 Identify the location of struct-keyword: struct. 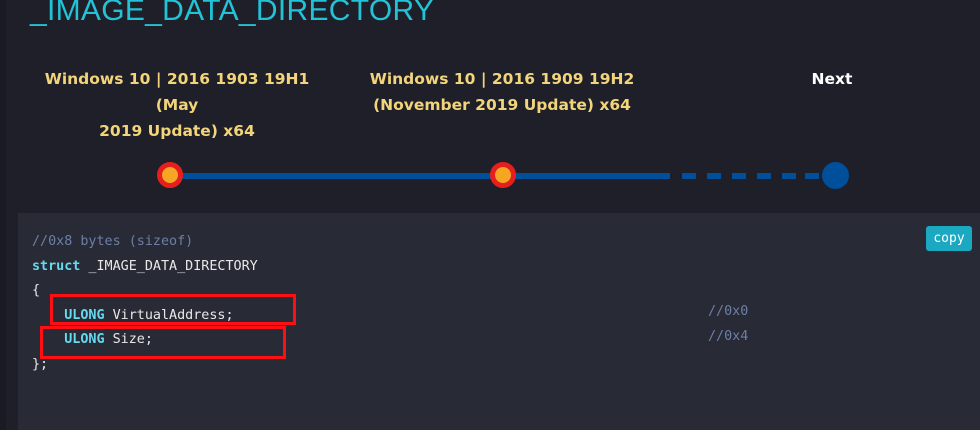
(56, 266).